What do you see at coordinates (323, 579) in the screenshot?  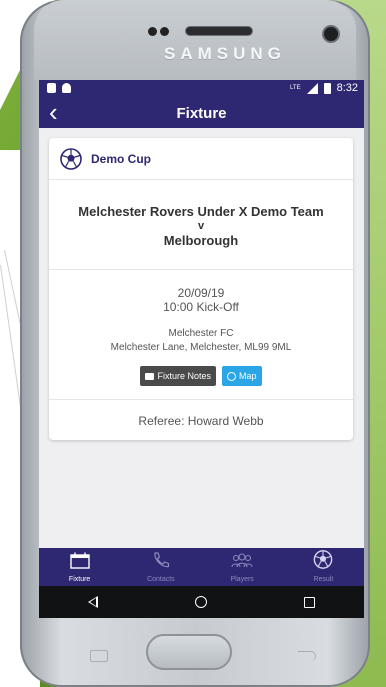 I see `tab-label: Result` at bounding box center [323, 579].